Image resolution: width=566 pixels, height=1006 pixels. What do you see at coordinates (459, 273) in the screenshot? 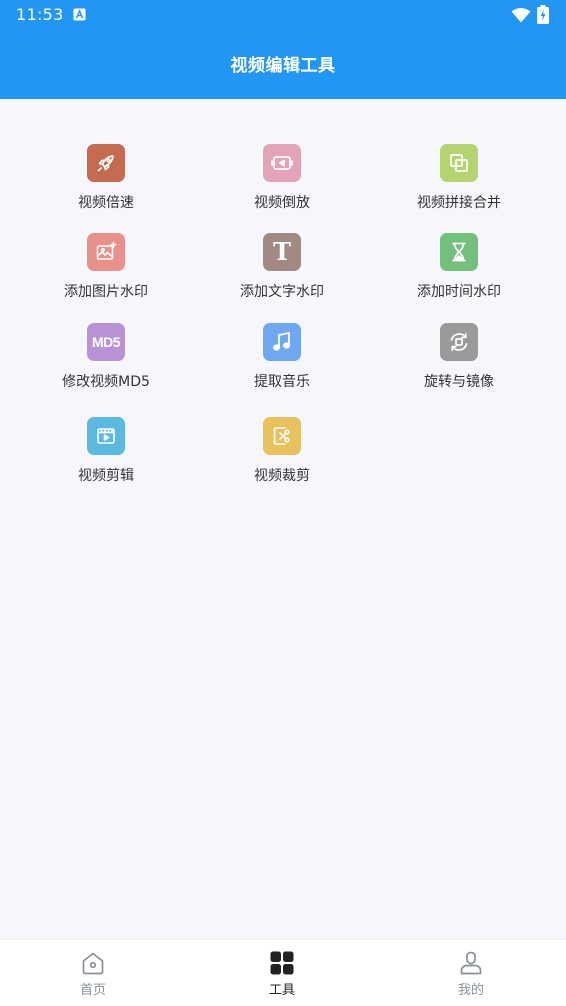
I see `tool-time-watermark: 添加时间水印` at bounding box center [459, 273].